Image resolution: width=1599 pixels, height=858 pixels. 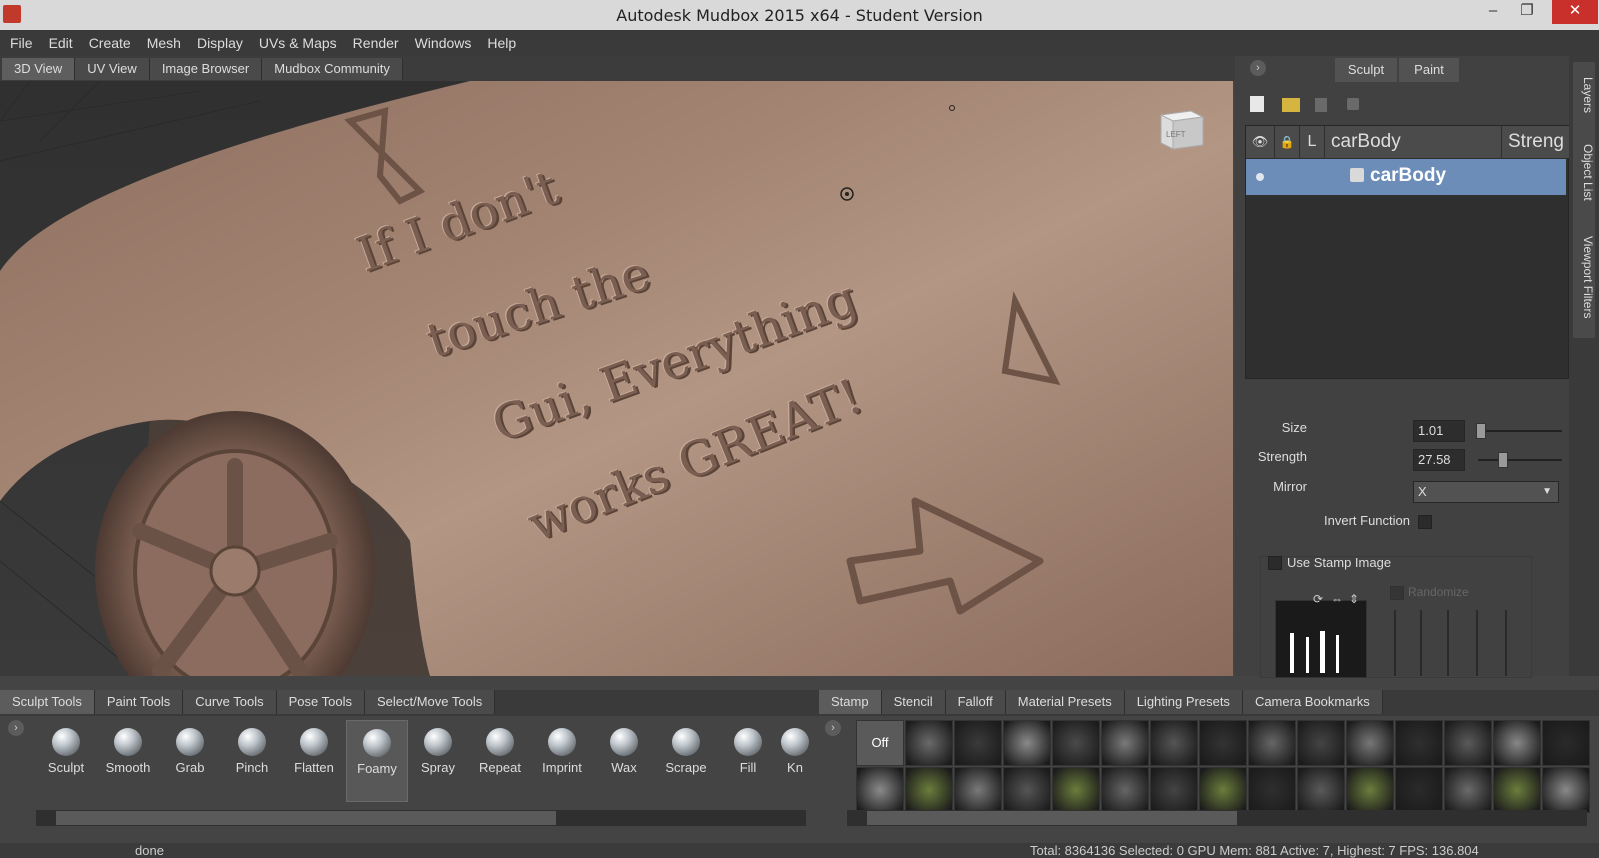 I want to click on menu-create: Create, so click(x=110, y=43).